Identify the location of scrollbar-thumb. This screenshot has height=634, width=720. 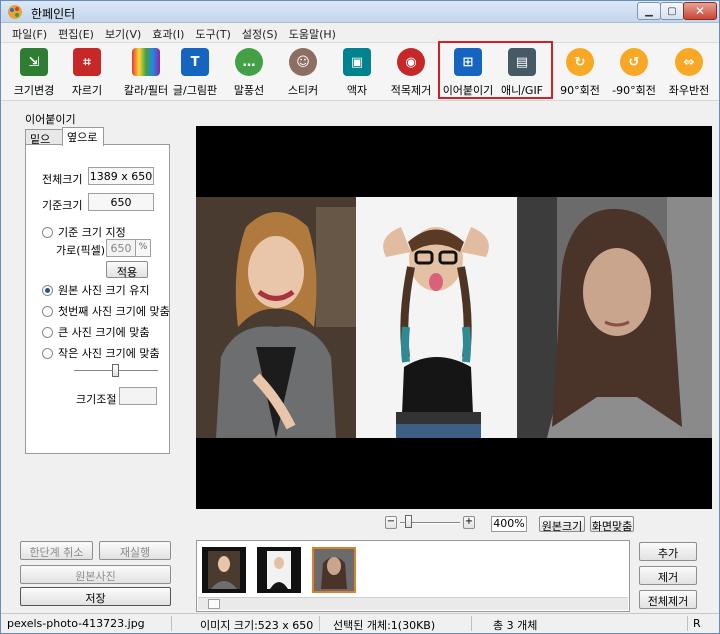
(214, 604).